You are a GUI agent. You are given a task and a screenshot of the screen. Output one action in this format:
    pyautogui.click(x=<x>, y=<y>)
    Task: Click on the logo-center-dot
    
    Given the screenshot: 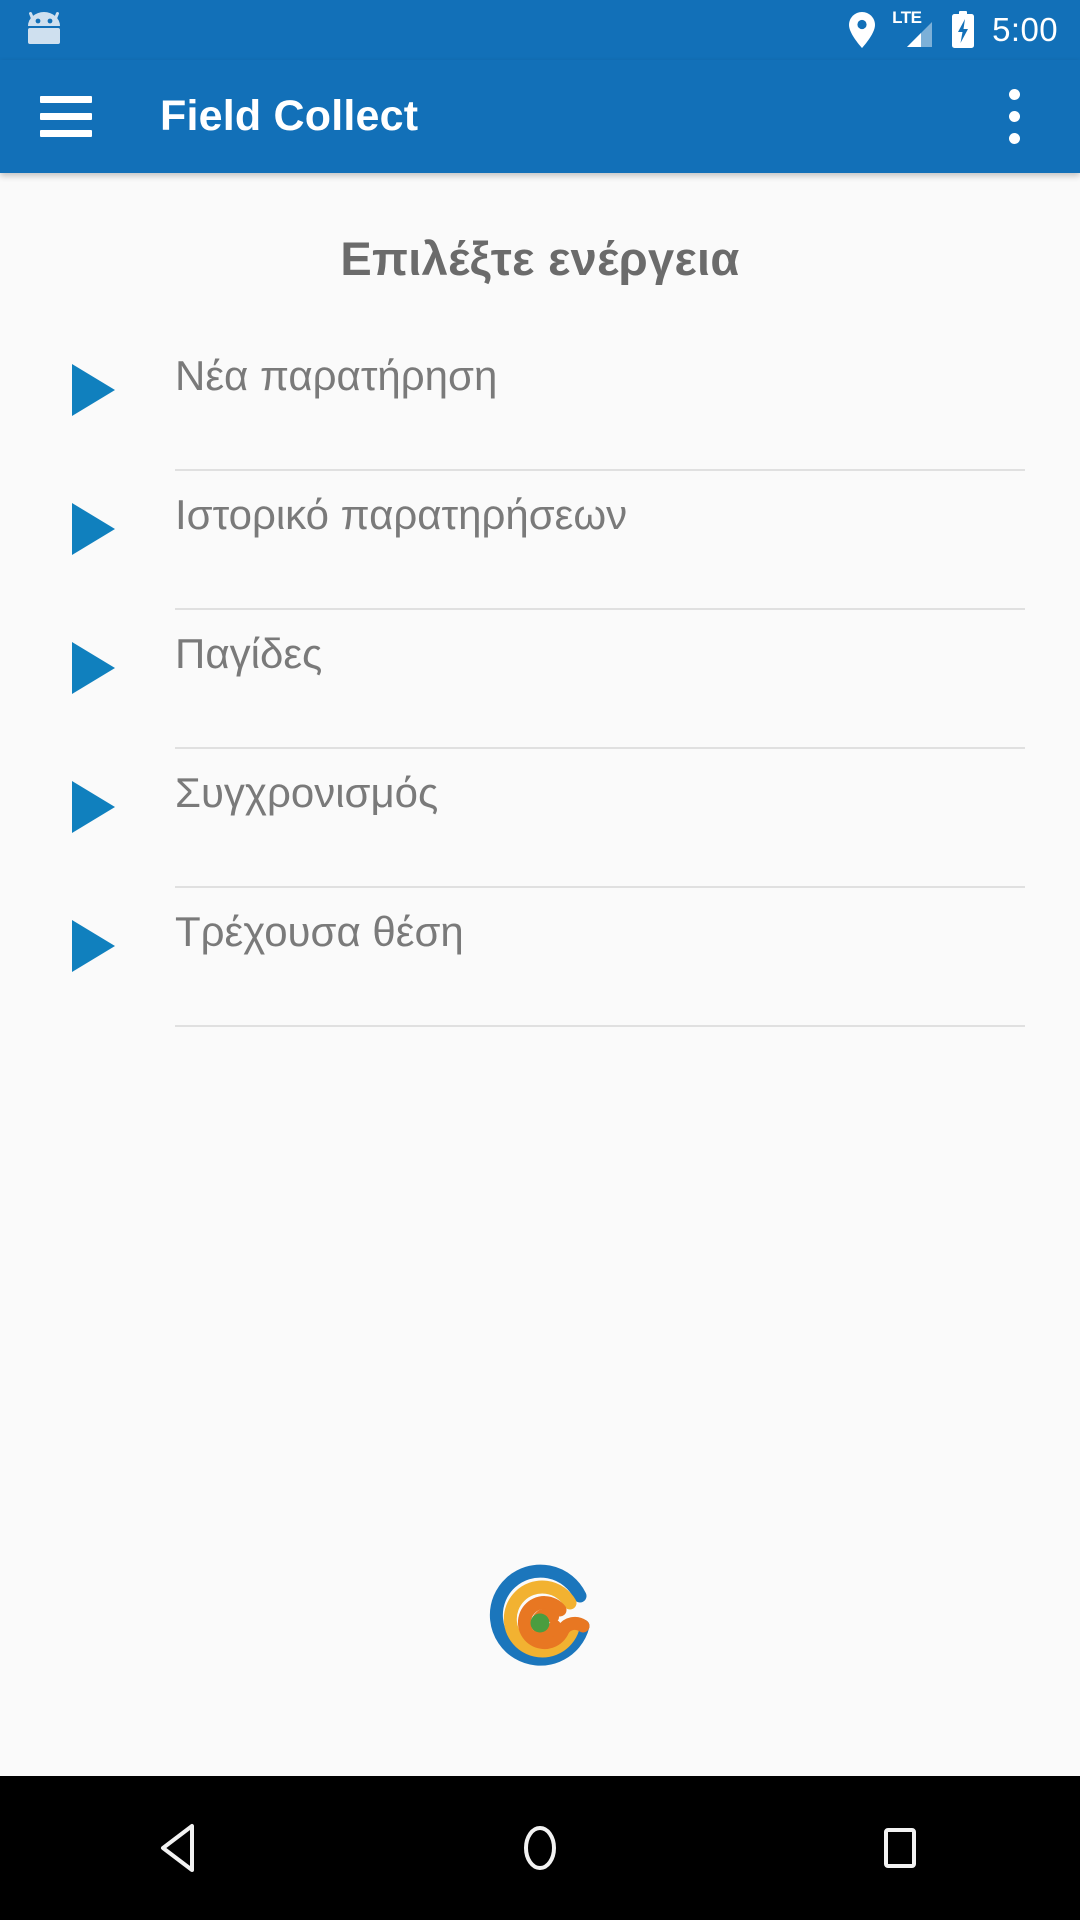 What is the action you would take?
    pyautogui.click(x=540, y=1623)
    